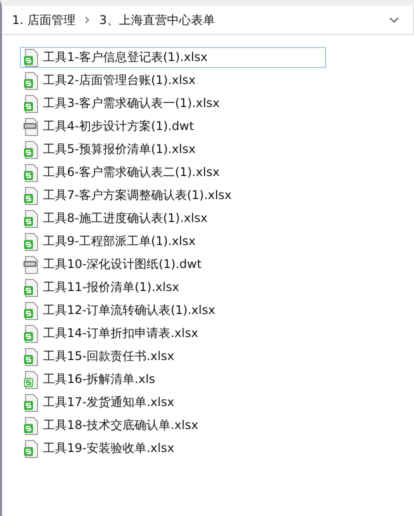  I want to click on file-item: 工具4-初步设计方案(1).dwt, so click(173, 126).